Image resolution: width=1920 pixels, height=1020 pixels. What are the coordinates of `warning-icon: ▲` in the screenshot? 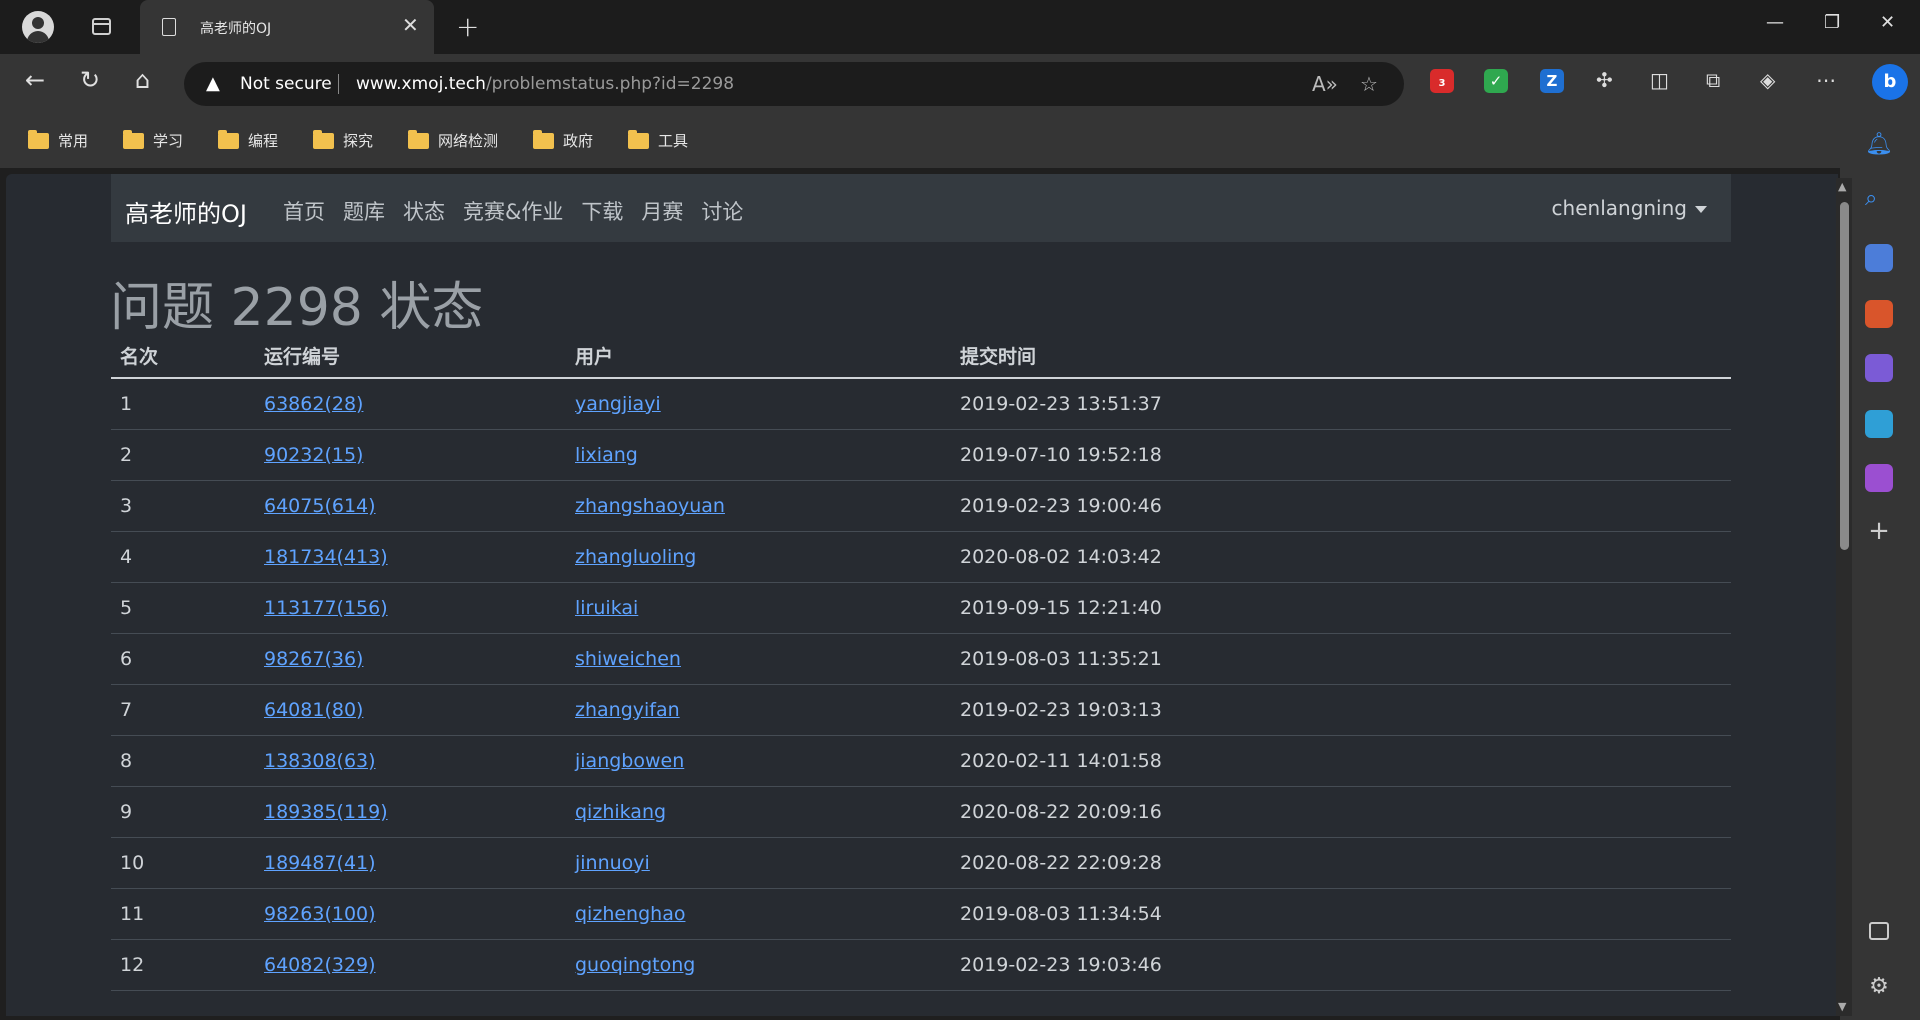 It's located at (213, 83).